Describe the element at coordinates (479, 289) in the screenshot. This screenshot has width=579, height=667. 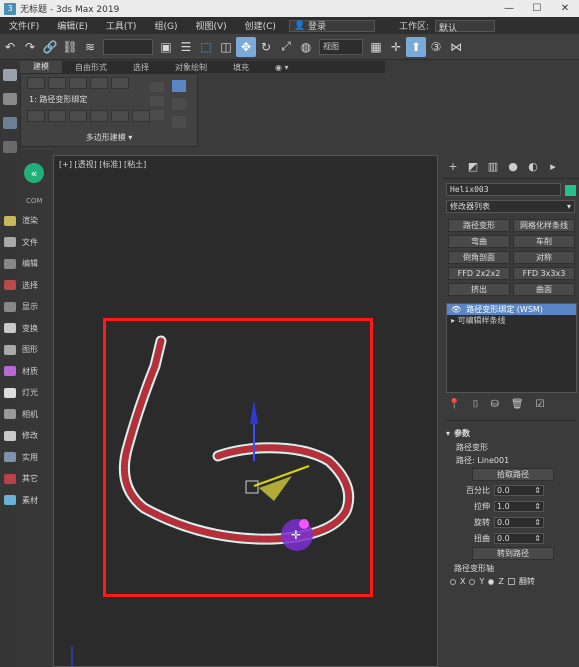
I see `modifier-button: 挤出` at that location.